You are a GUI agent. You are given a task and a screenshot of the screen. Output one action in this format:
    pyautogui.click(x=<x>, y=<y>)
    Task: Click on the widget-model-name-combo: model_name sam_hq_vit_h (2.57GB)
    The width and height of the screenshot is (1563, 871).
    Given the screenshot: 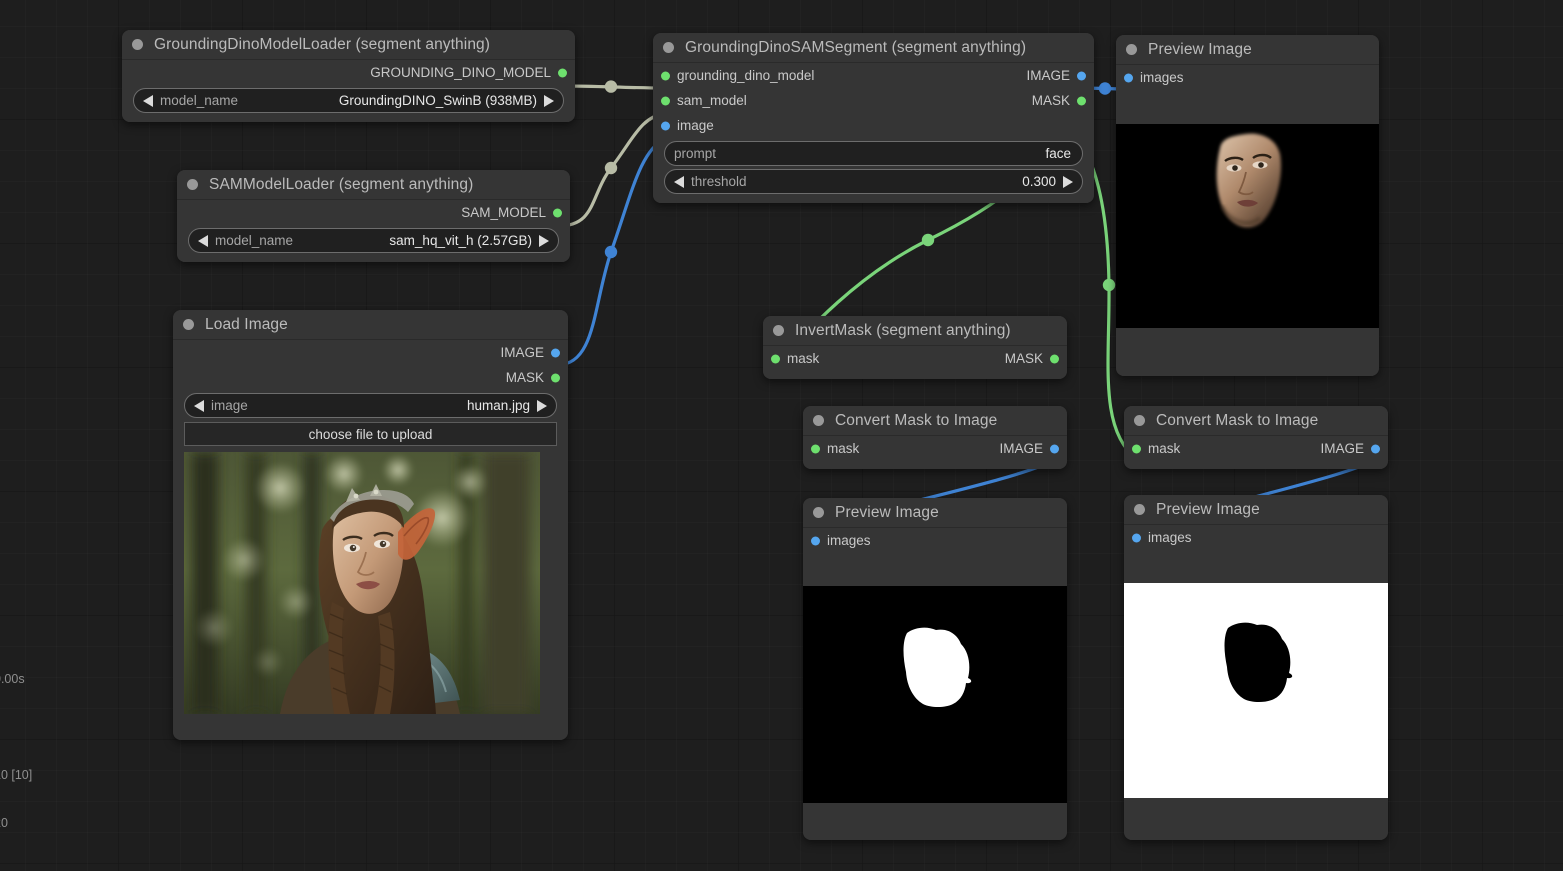 What is the action you would take?
    pyautogui.click(x=373, y=240)
    